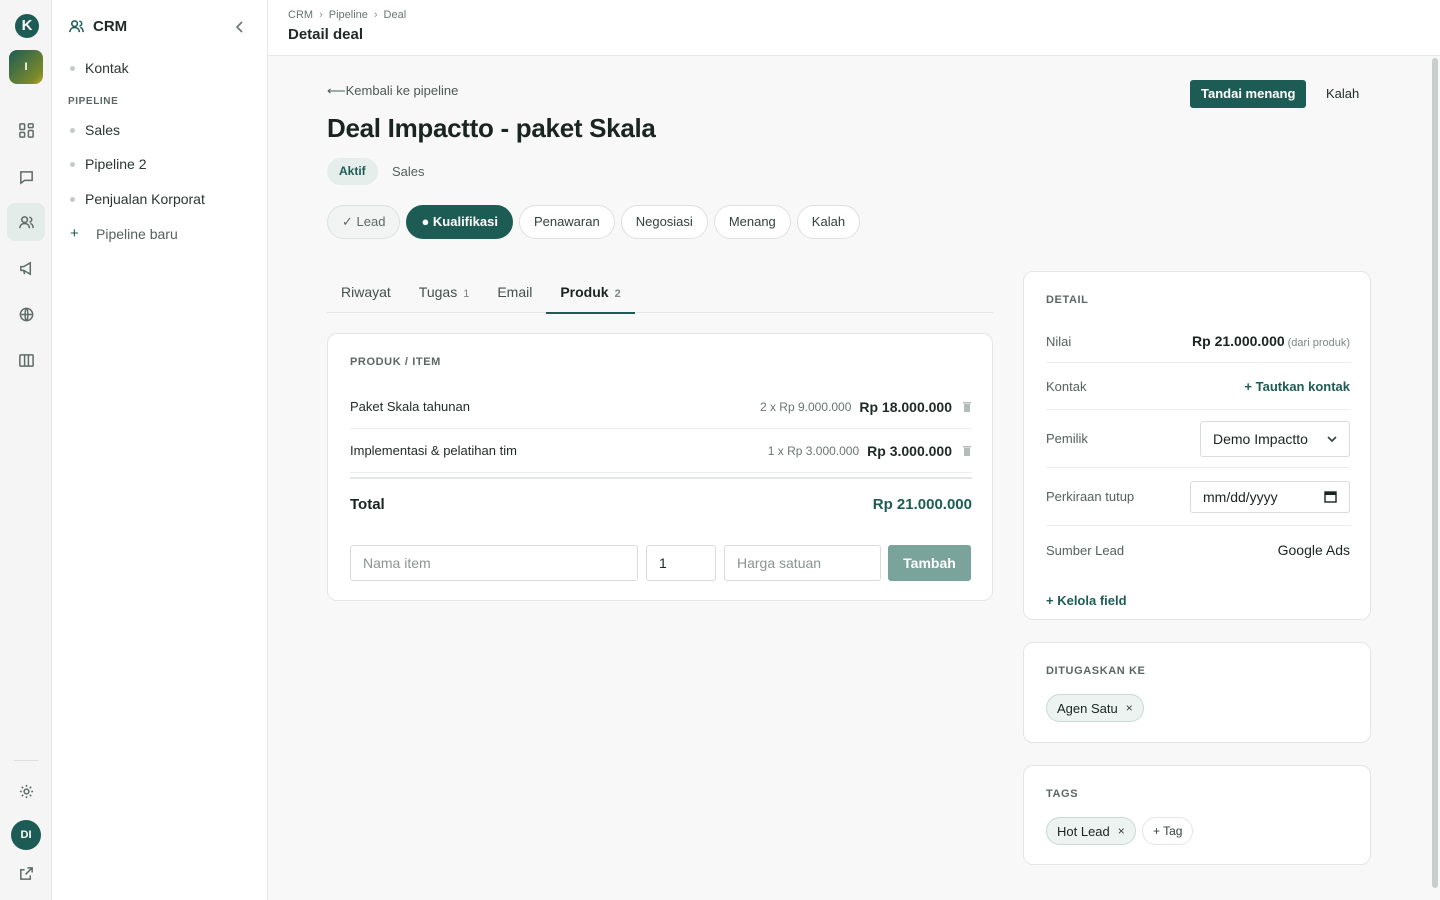  What do you see at coordinates (802, 563) in the screenshot?
I see `item-price-input: Harga satuan` at bounding box center [802, 563].